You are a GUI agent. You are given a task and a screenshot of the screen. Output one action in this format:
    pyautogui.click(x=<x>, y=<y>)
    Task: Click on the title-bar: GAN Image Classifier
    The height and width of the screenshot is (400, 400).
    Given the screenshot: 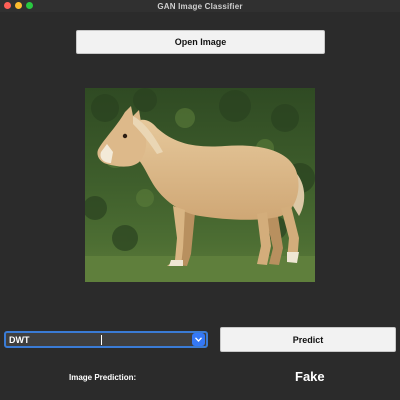 What is the action you would take?
    pyautogui.click(x=200, y=6)
    